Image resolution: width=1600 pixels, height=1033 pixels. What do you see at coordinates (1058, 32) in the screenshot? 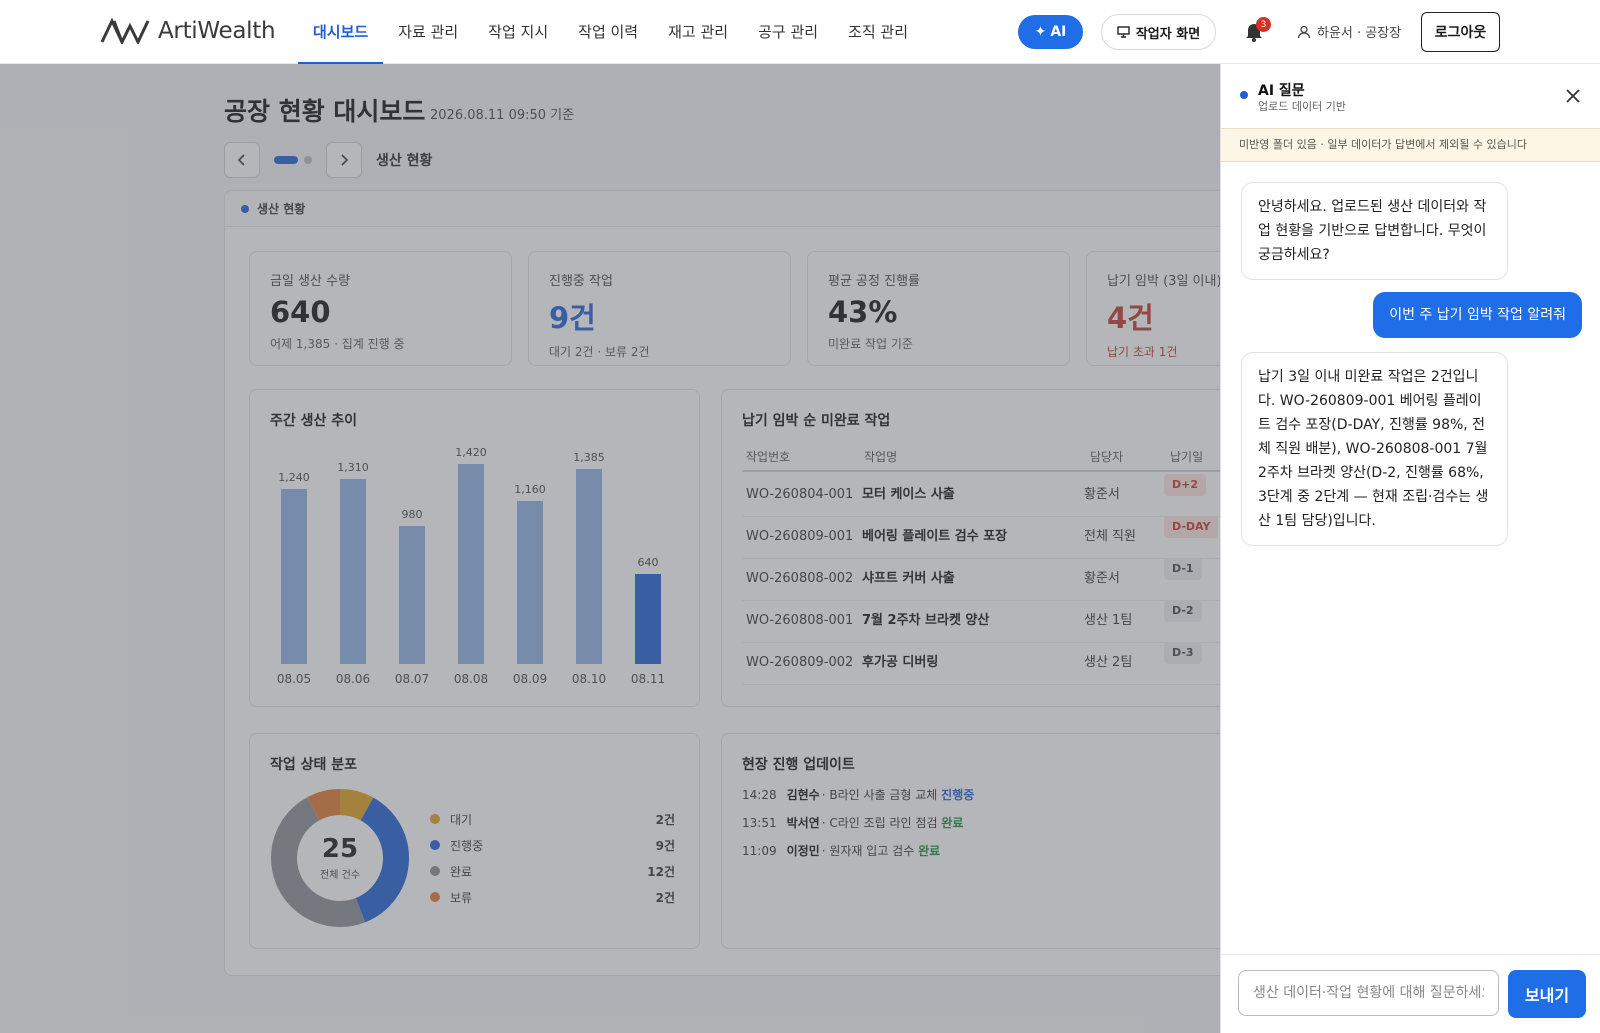
I see `ai-button-label: AI` at bounding box center [1058, 32].